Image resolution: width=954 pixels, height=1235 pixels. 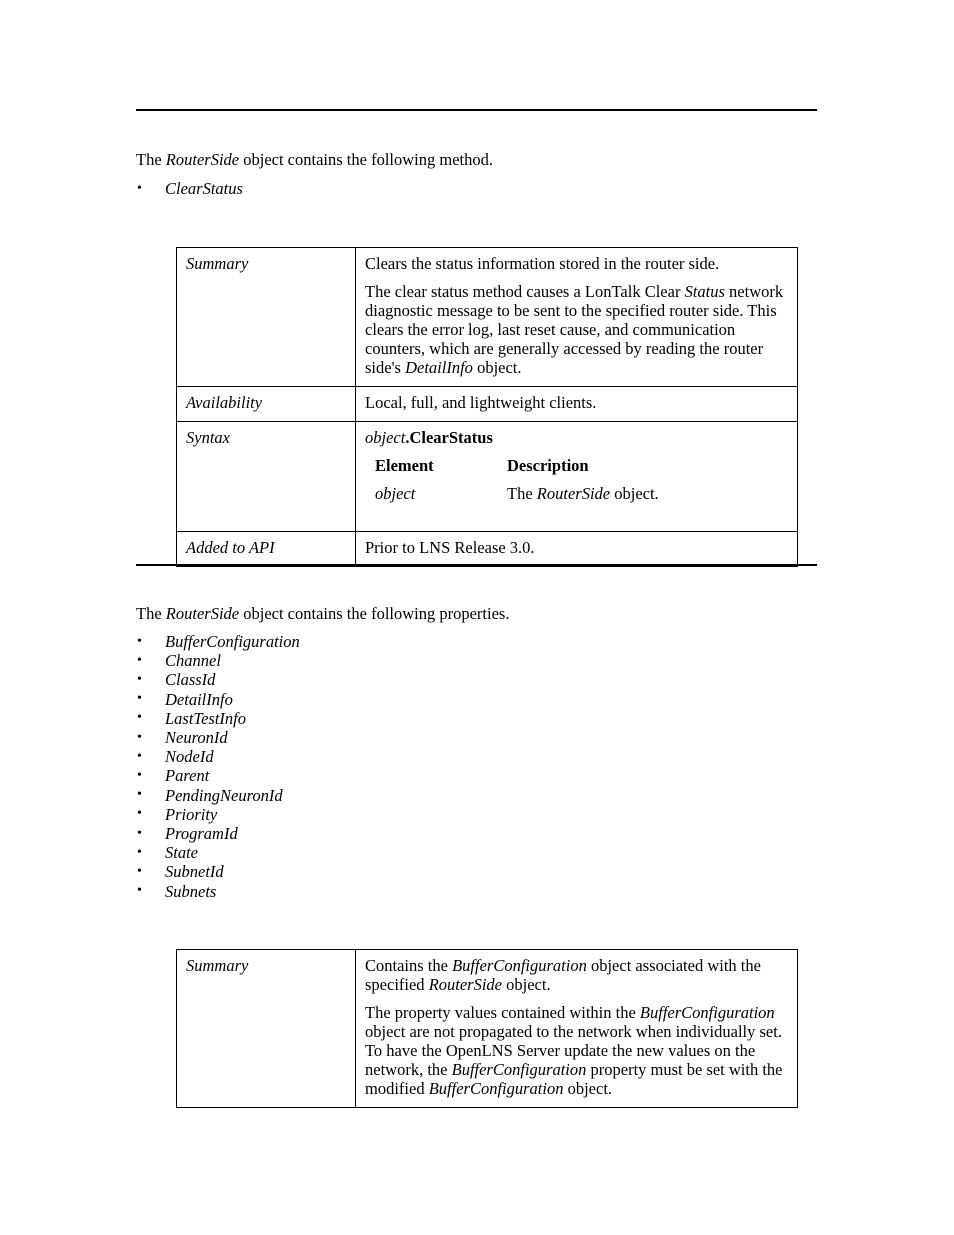 I want to click on syntax-header-description: Description, so click(x=656, y=470).